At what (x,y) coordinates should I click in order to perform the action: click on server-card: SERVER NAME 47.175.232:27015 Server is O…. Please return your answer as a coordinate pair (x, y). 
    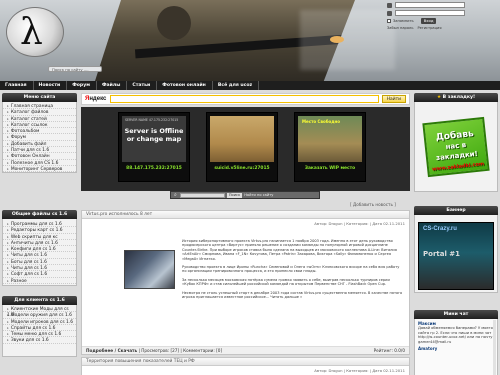
    Looking at the image, I should click on (154, 147).